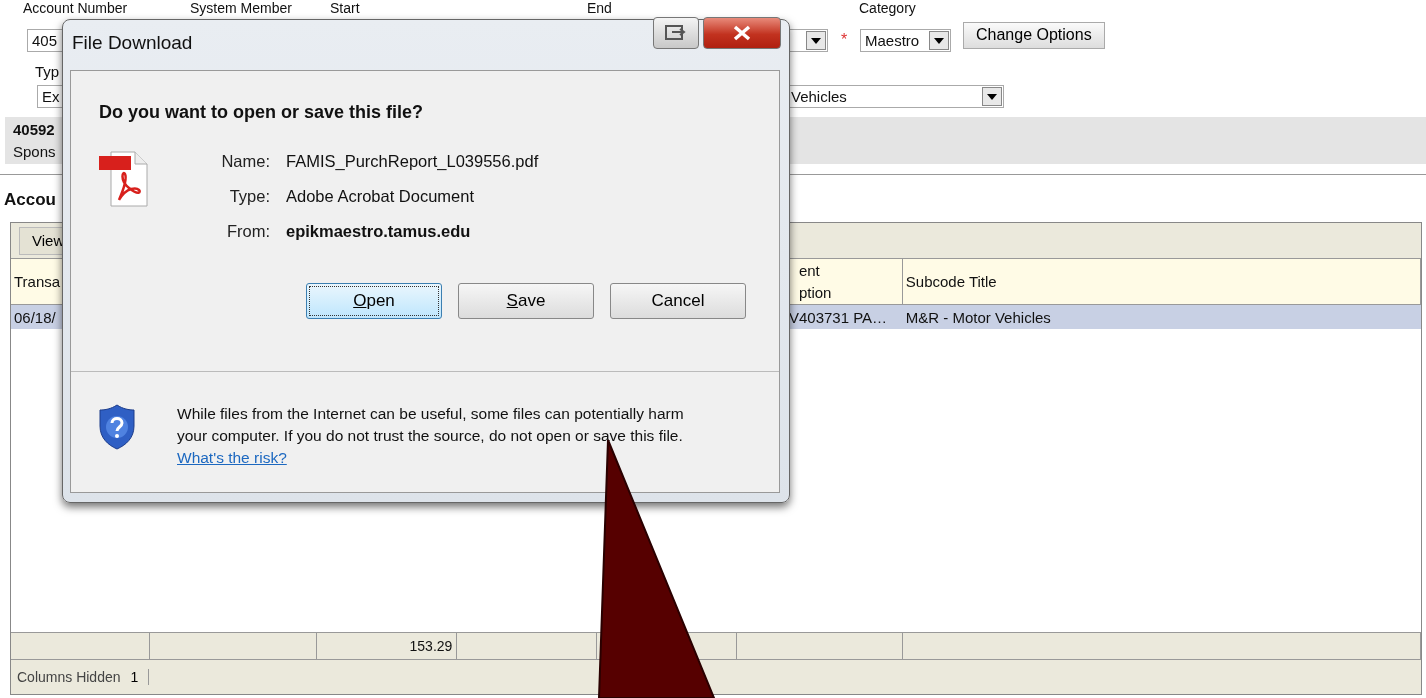  Describe the element at coordinates (412, 161) in the screenshot. I see `field-value: FAMIS_PurchReport_L039556.pdf` at that location.